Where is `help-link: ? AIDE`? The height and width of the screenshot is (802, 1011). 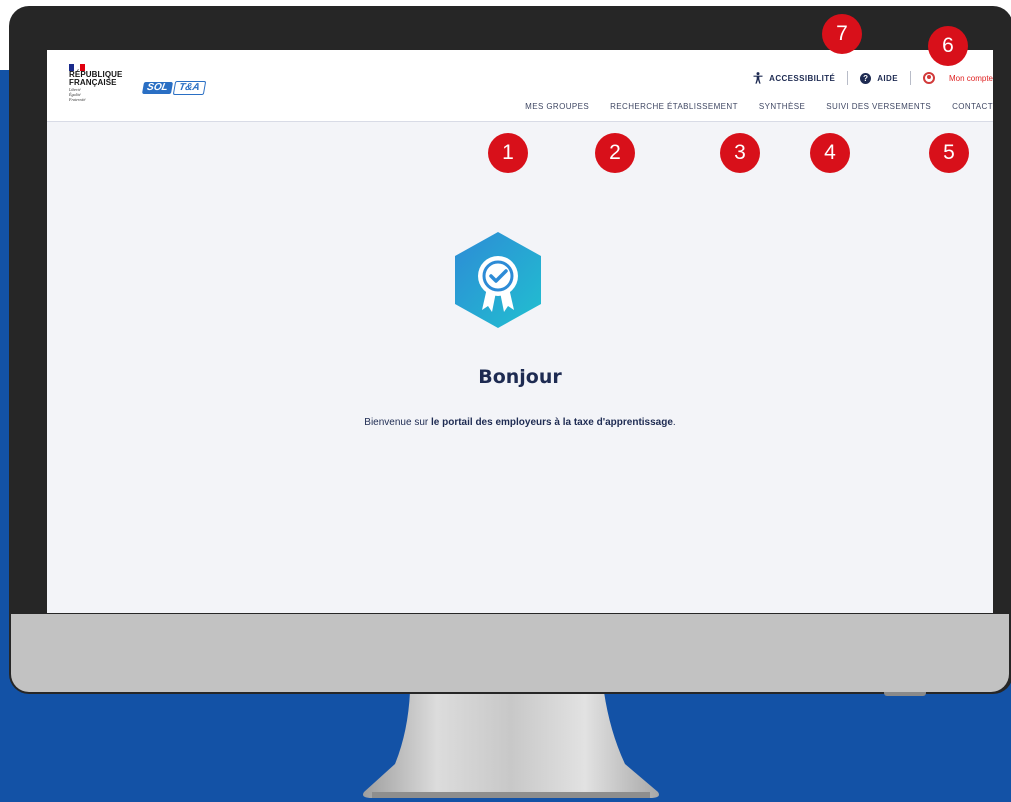 help-link: ? AIDE is located at coordinates (879, 78).